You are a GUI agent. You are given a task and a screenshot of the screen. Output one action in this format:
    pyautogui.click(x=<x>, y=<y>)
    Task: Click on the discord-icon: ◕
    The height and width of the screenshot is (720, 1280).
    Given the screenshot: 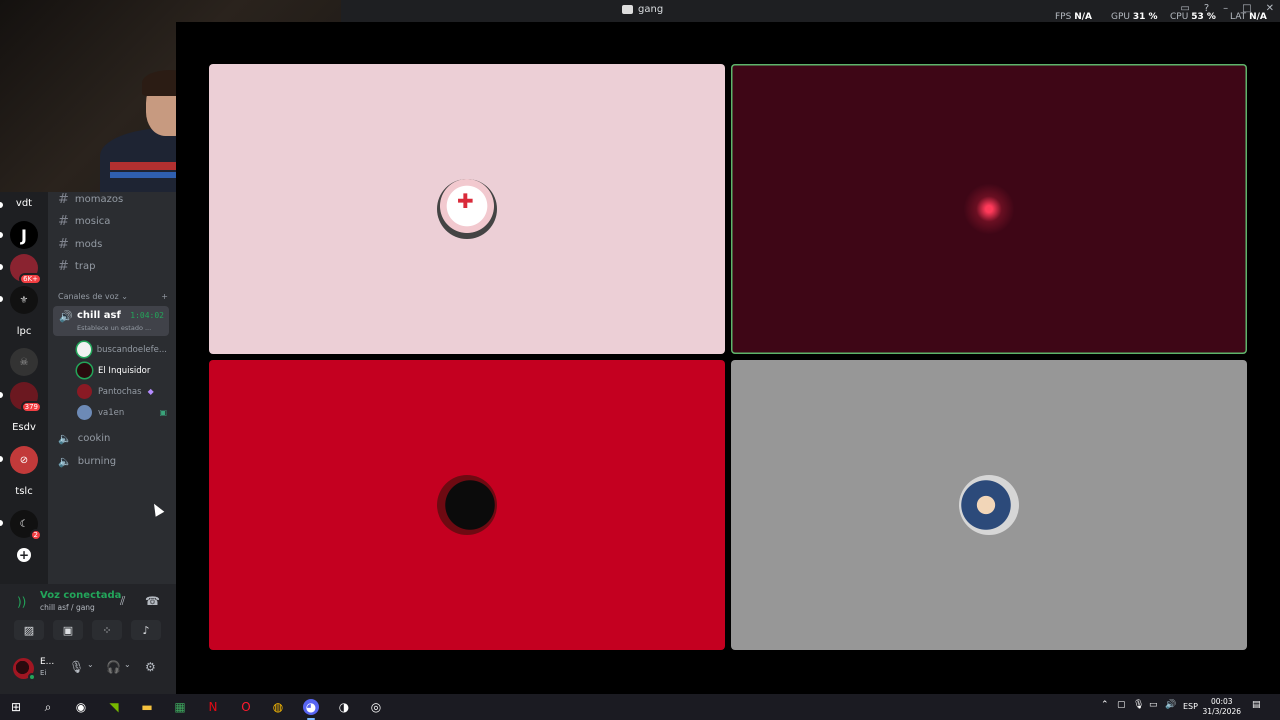 What is the action you would take?
    pyautogui.click(x=311, y=707)
    